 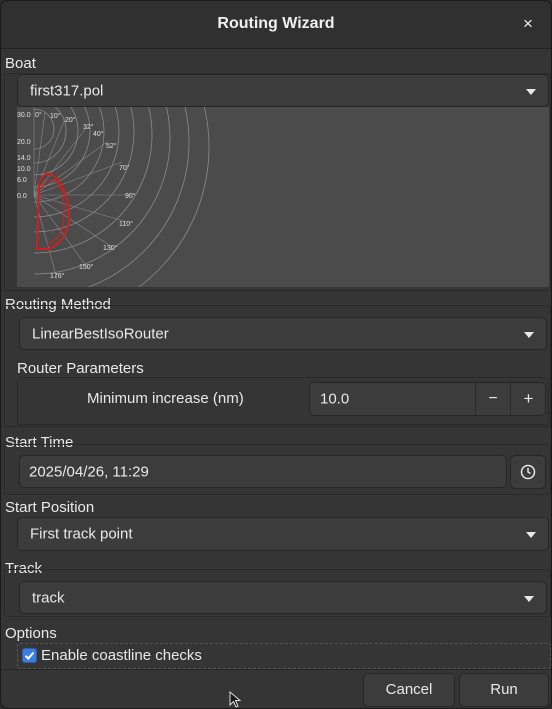 What do you see at coordinates (283, 534) in the screenshot?
I see `start-position-select: First track point` at bounding box center [283, 534].